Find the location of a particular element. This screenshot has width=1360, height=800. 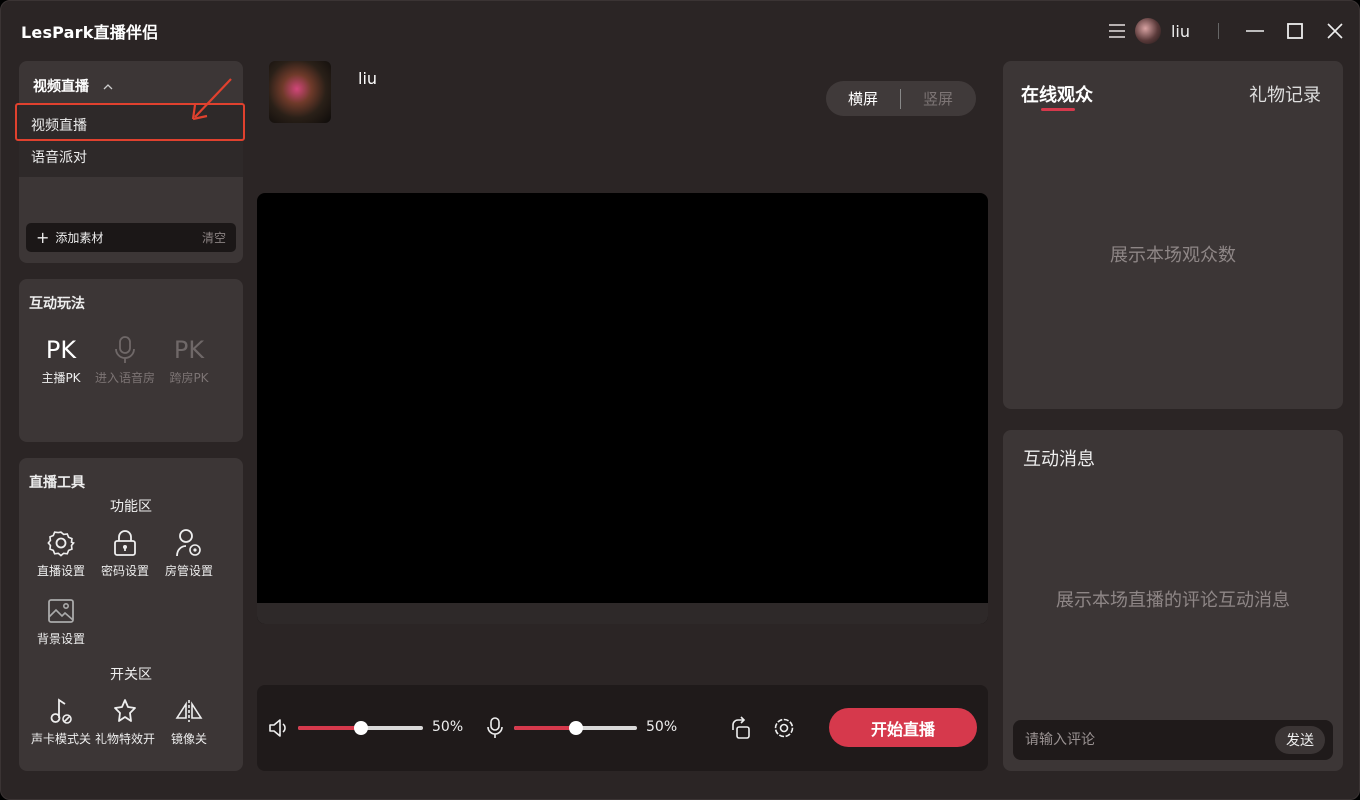

gift-effect-label: 礼物特效开 is located at coordinates (124, 739).